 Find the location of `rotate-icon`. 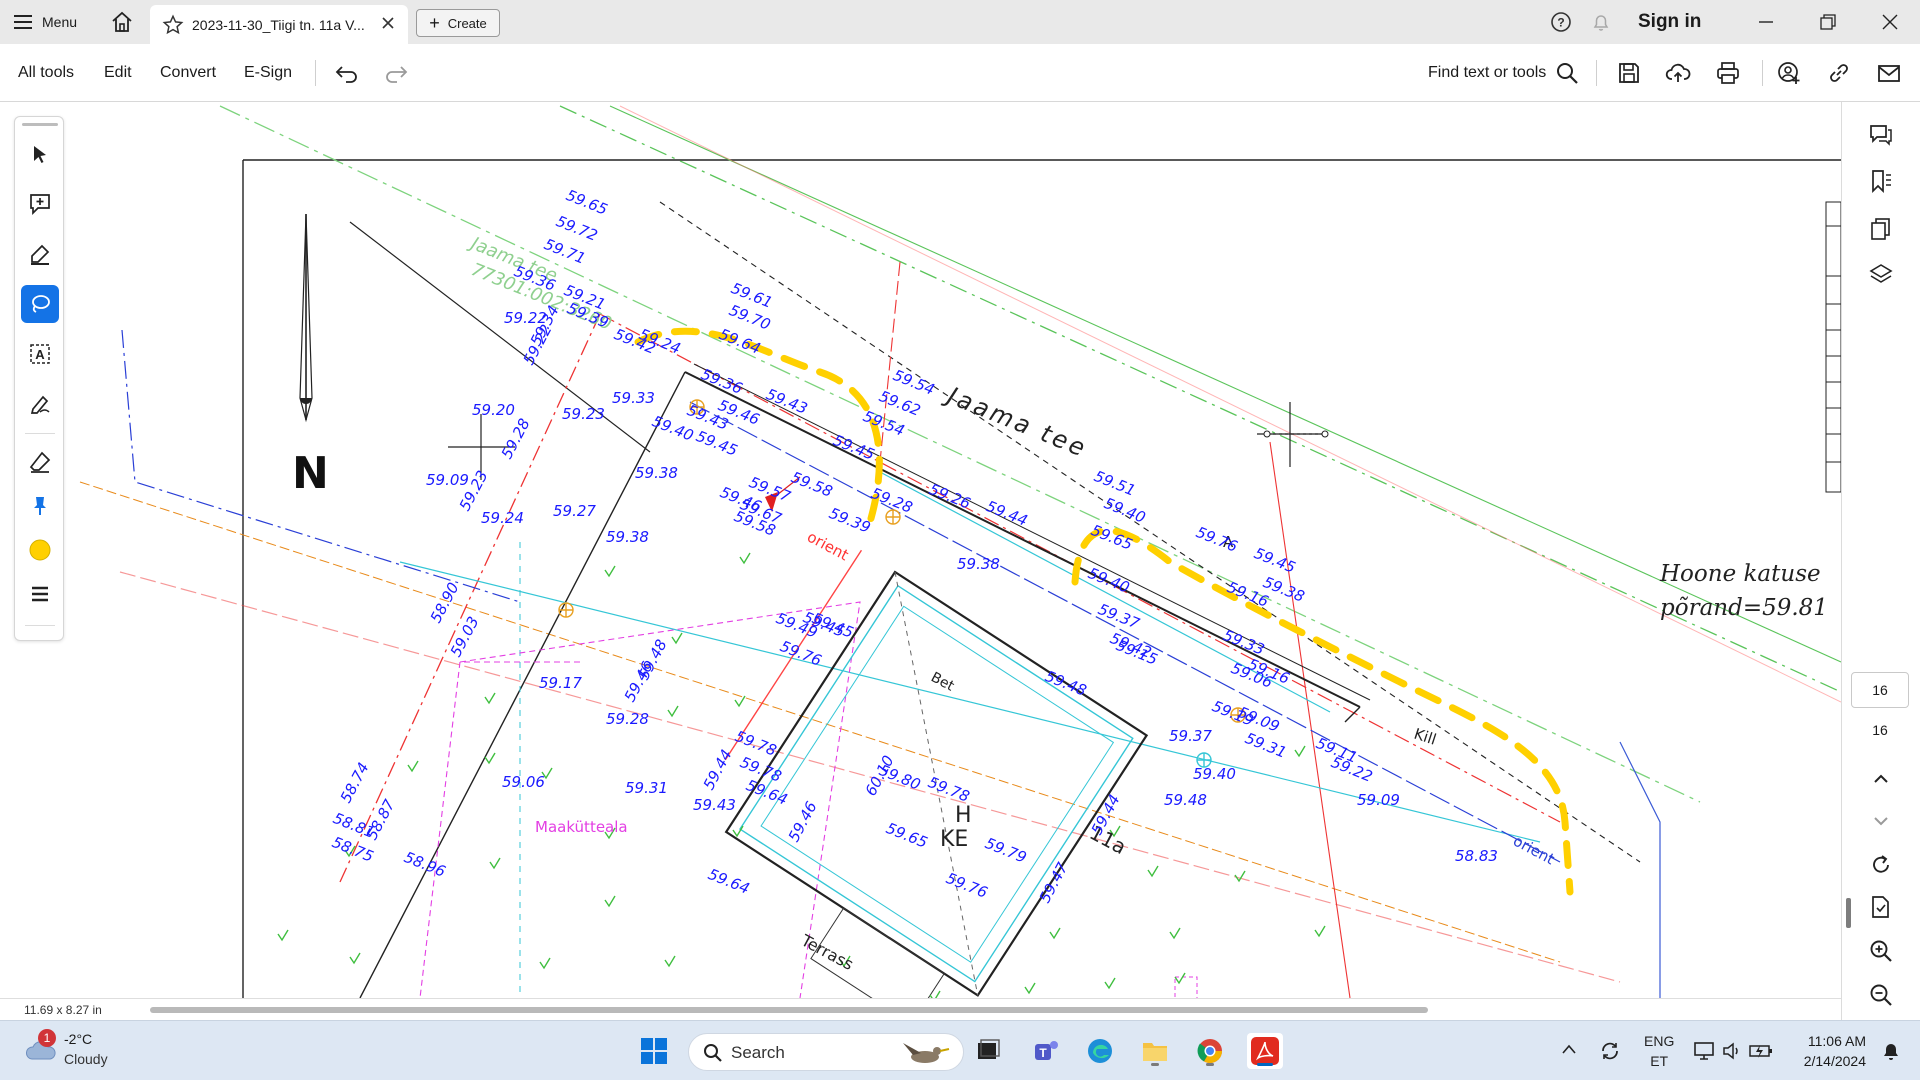

rotate-icon is located at coordinates (1881, 865).